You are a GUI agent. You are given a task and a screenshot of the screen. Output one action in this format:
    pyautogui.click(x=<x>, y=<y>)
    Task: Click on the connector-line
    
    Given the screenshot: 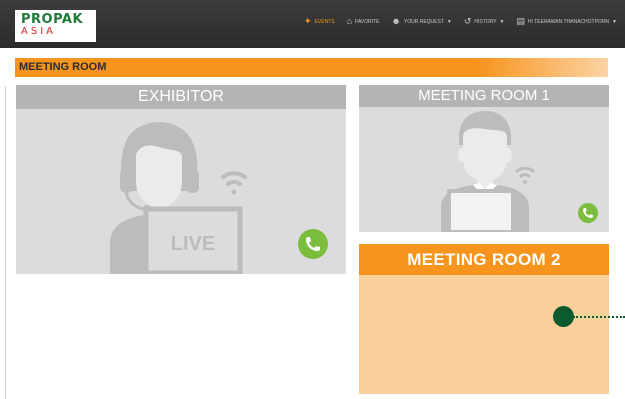 What is the action you would take?
    pyautogui.click(x=599, y=317)
    